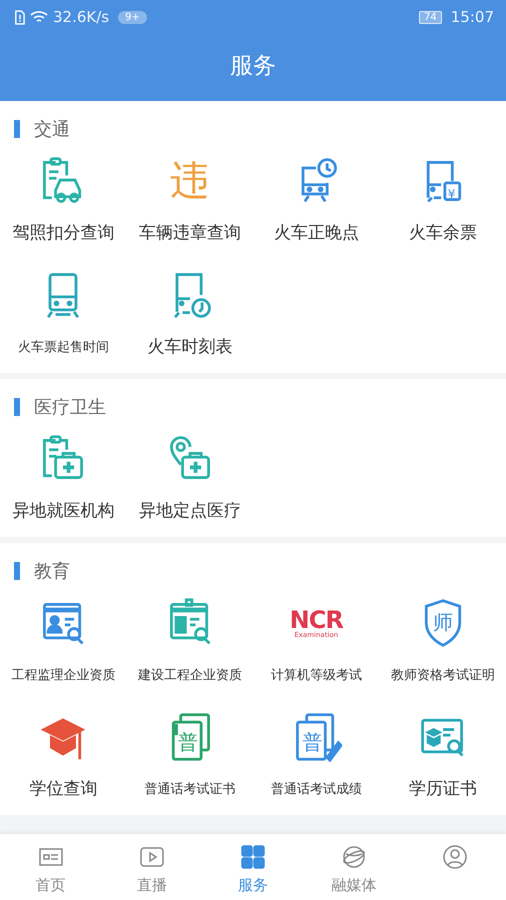  I want to click on service-label: 建设工程企业资质, so click(190, 675).